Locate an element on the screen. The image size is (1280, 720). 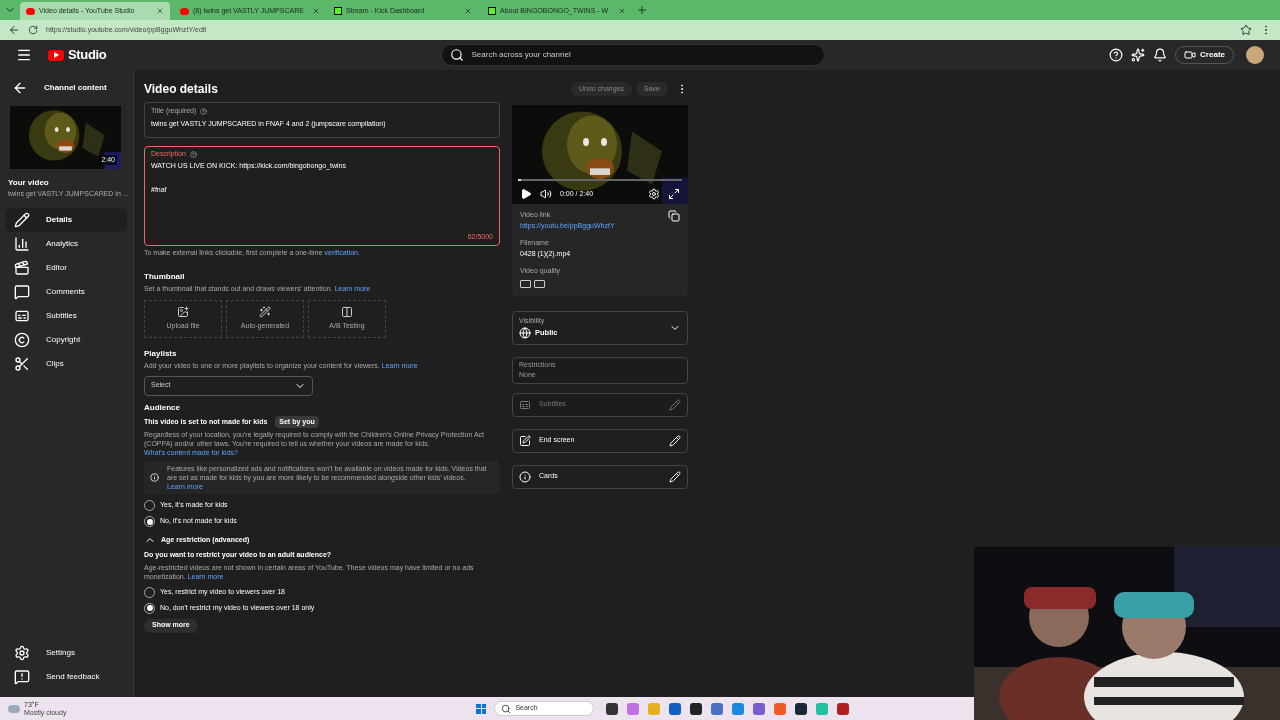
comment-icon is located at coordinates (22, 291).